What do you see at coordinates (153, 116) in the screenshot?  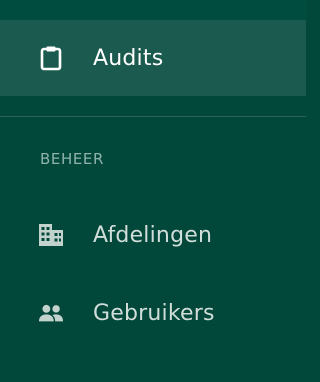 I see `sidebar-divider` at bounding box center [153, 116].